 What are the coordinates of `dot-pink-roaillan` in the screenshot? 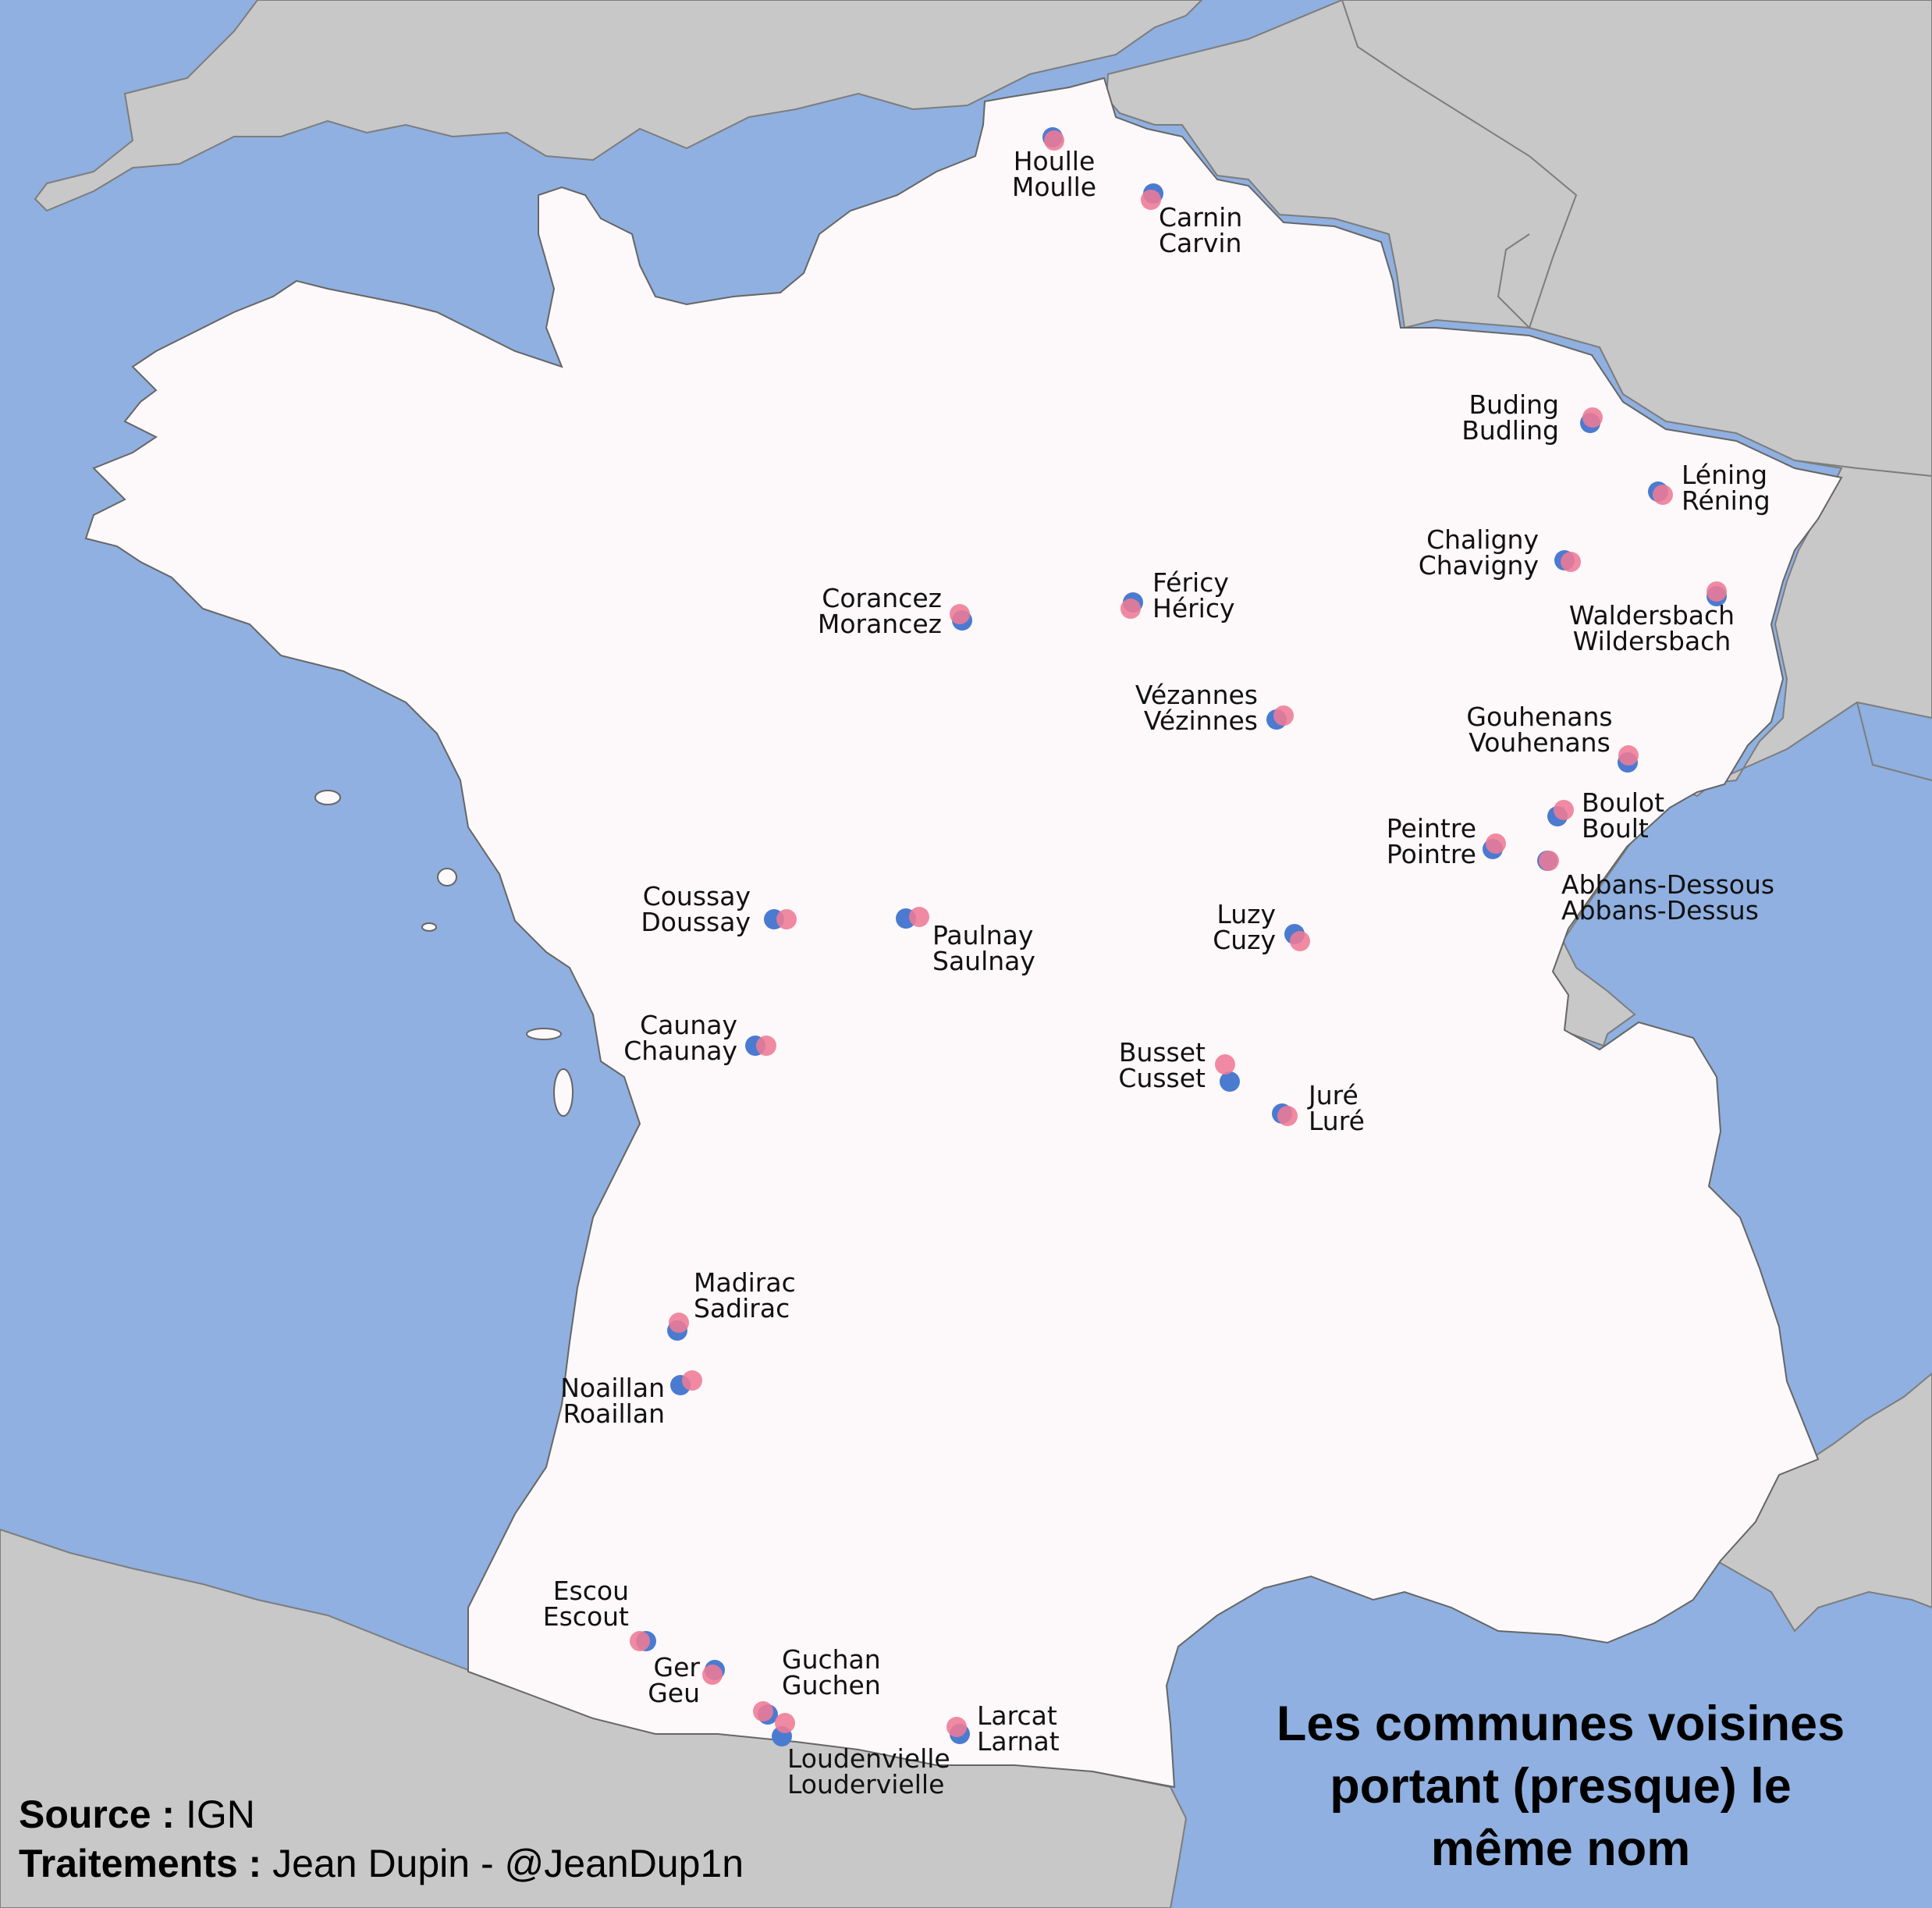 It's located at (692, 1381).